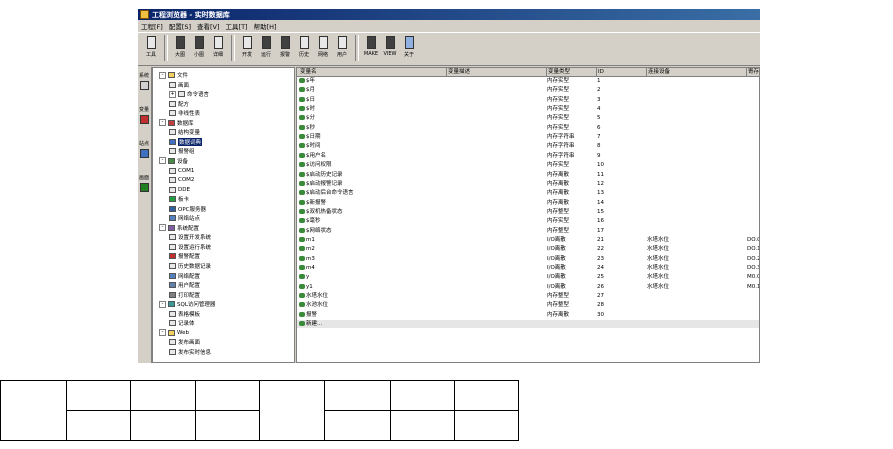  What do you see at coordinates (189, 94) in the screenshot?
I see `tree-node: + 命令语言` at bounding box center [189, 94].